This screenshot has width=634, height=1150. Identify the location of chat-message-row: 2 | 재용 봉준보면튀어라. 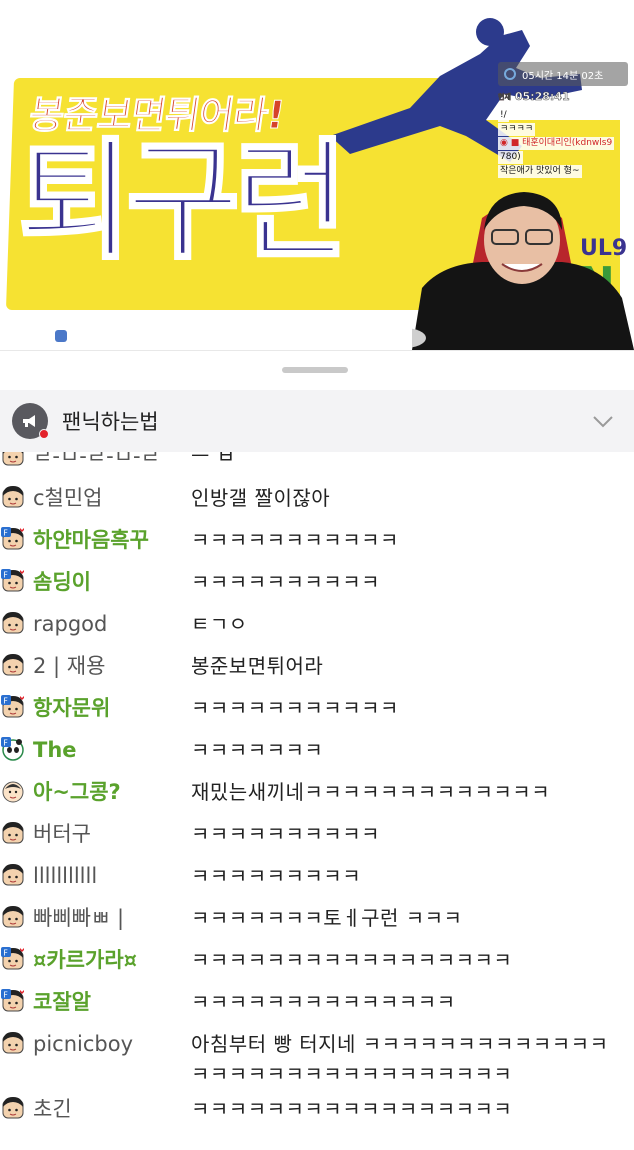
(317, 667).